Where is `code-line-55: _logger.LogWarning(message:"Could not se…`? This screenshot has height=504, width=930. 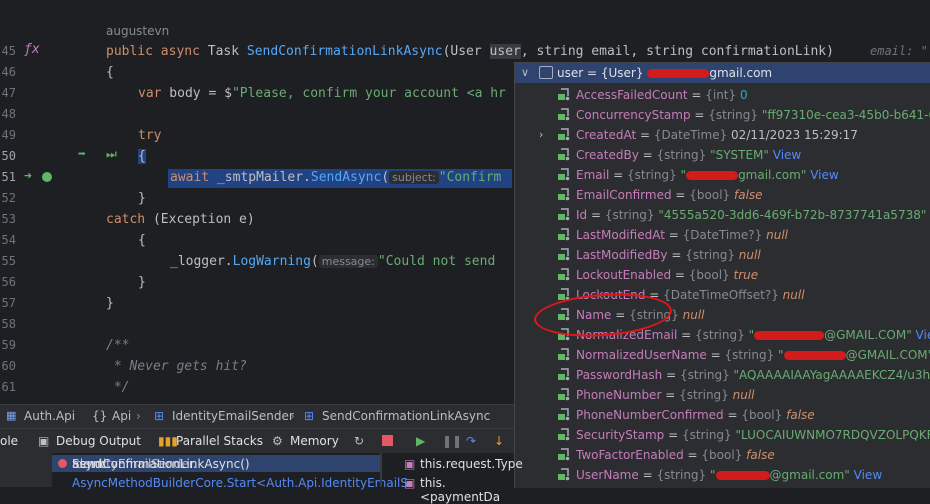
code-line-55: _logger.LogWarning(message:"Could not se… is located at coordinates (332, 261).